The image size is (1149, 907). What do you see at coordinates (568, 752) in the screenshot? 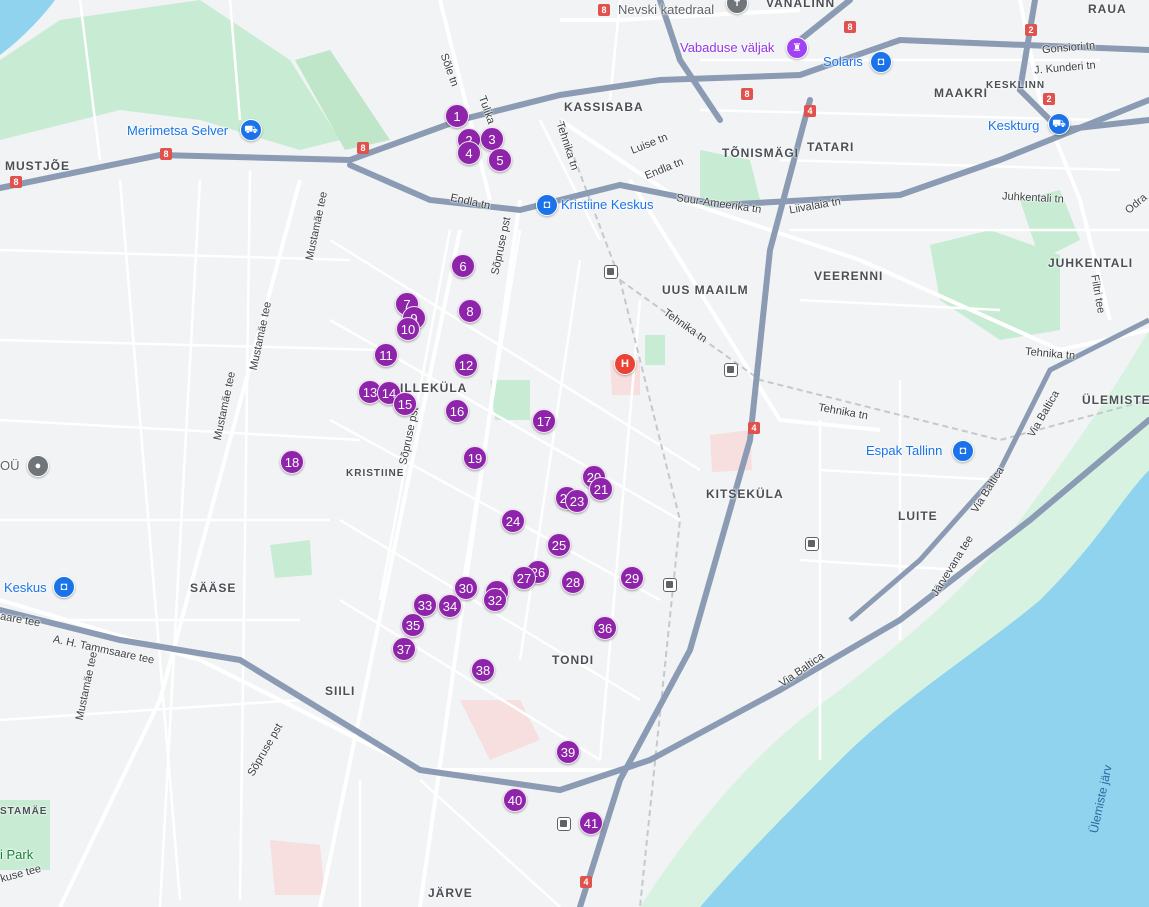
I see `map-marker: 39` at bounding box center [568, 752].